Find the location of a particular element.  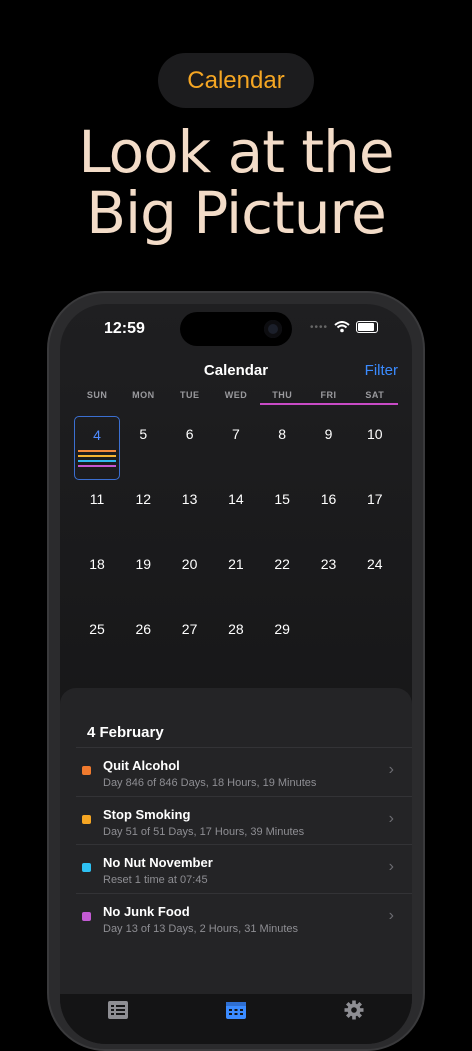

habit-title: Quit Alcohol is located at coordinates (141, 765).